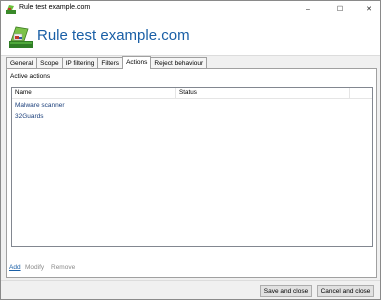 Image resolution: width=381 pixels, height=300 pixels. I want to click on maximize-button: ☐, so click(340, 9).